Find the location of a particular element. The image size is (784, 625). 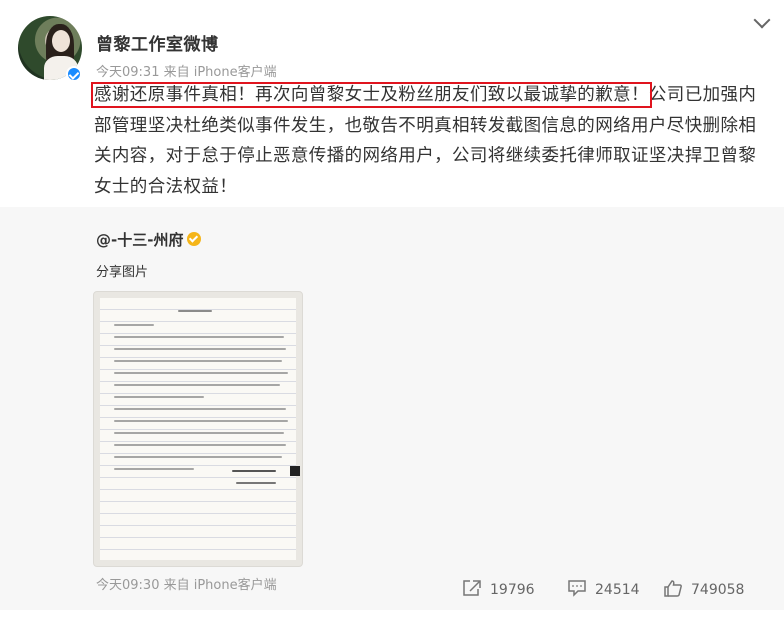

comment-count: 24514 is located at coordinates (617, 590).